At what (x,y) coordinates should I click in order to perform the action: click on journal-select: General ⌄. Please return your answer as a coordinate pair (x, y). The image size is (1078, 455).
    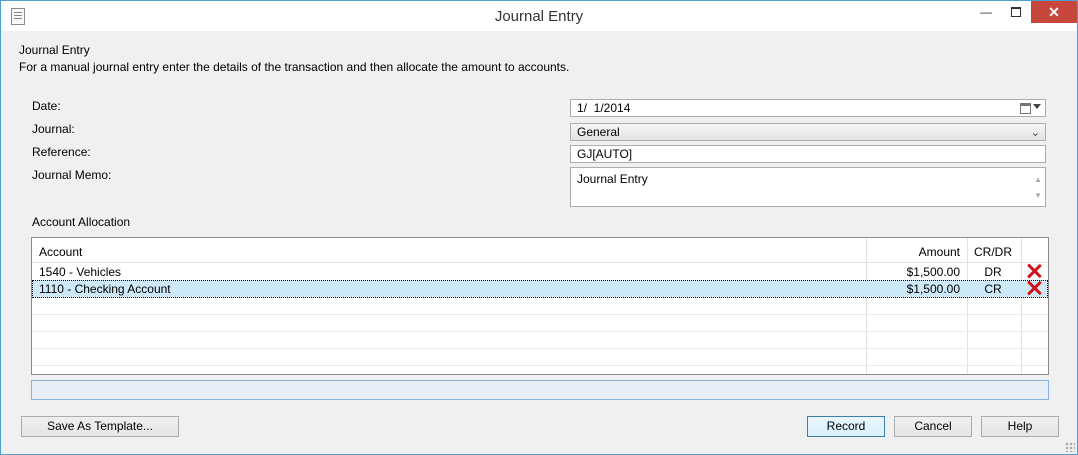
    Looking at the image, I should click on (808, 132).